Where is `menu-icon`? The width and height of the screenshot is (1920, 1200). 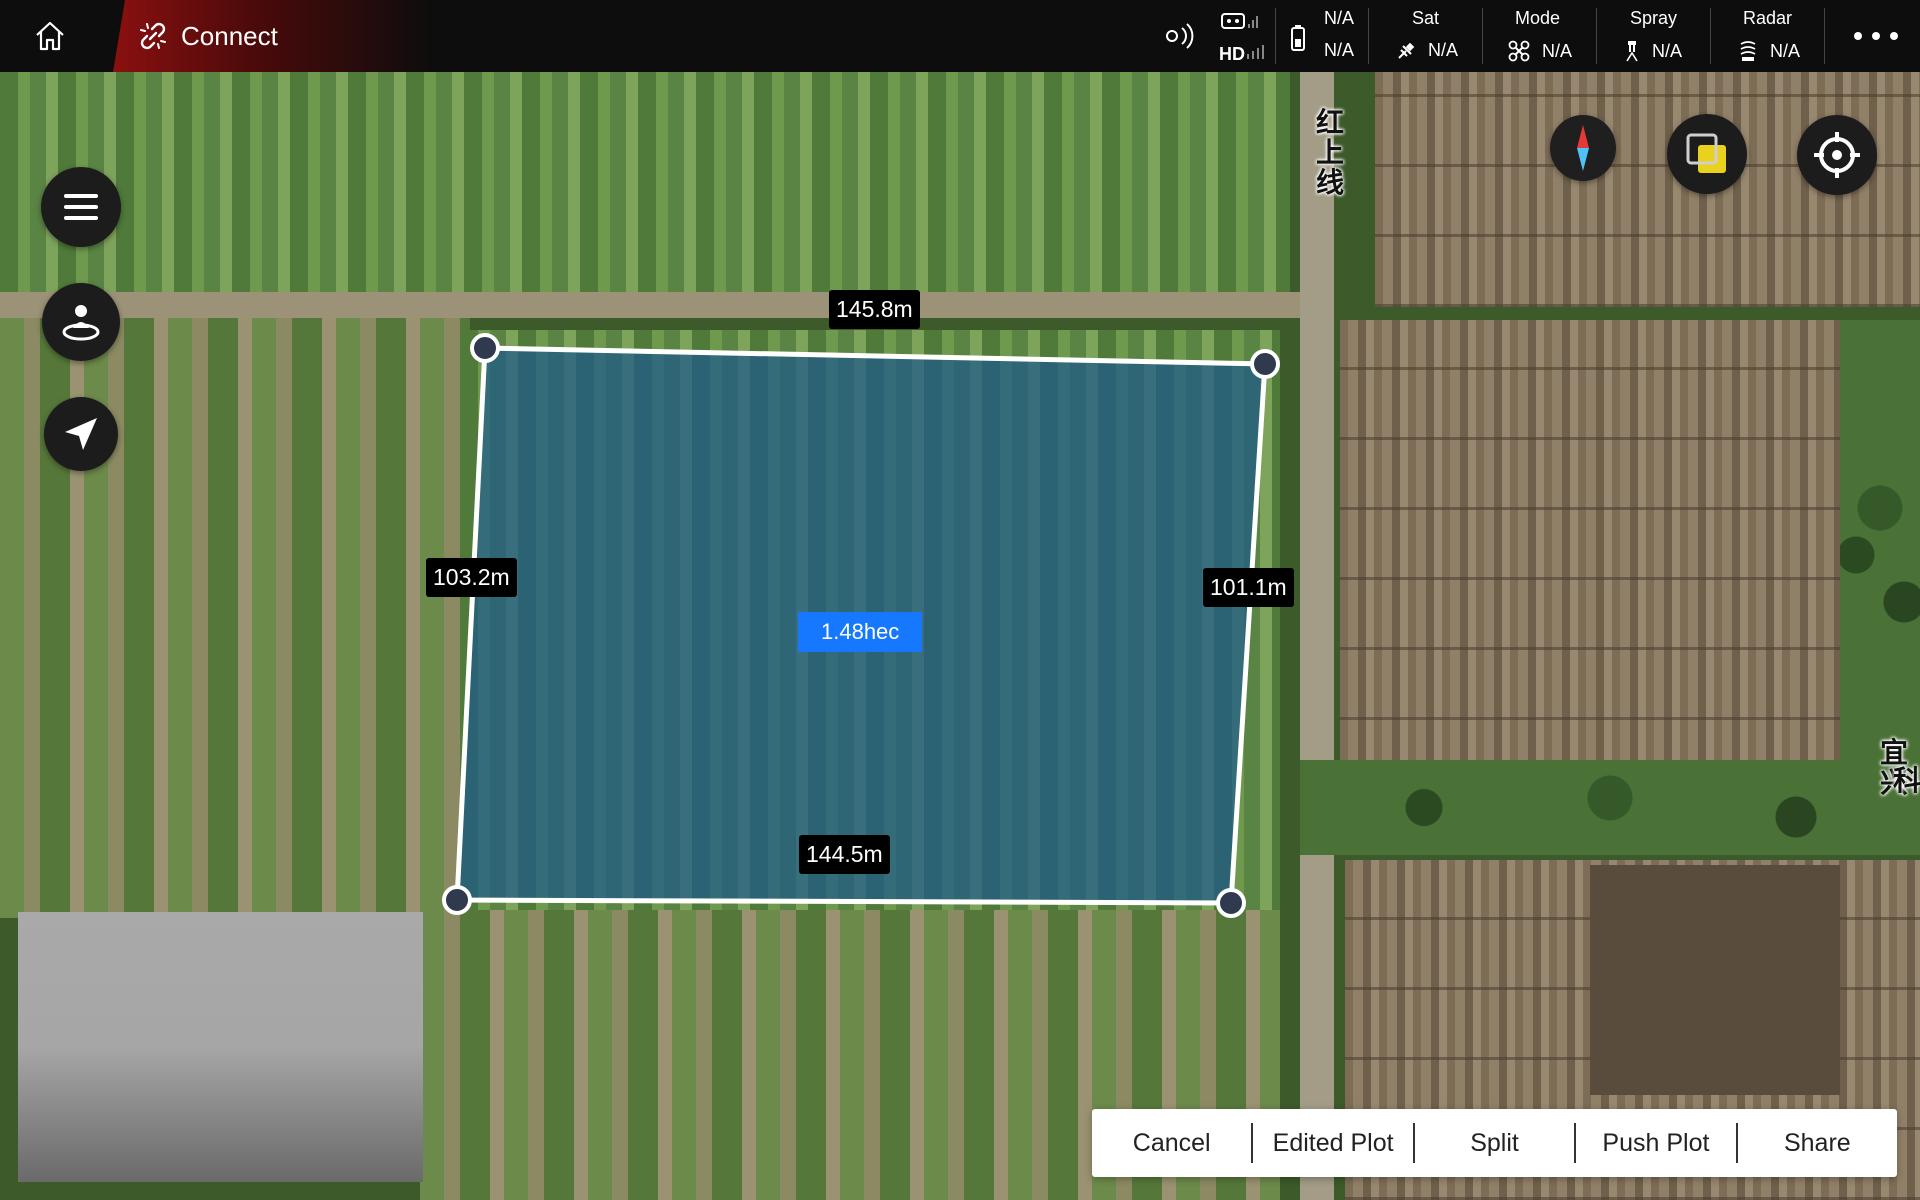 menu-icon is located at coordinates (81, 207).